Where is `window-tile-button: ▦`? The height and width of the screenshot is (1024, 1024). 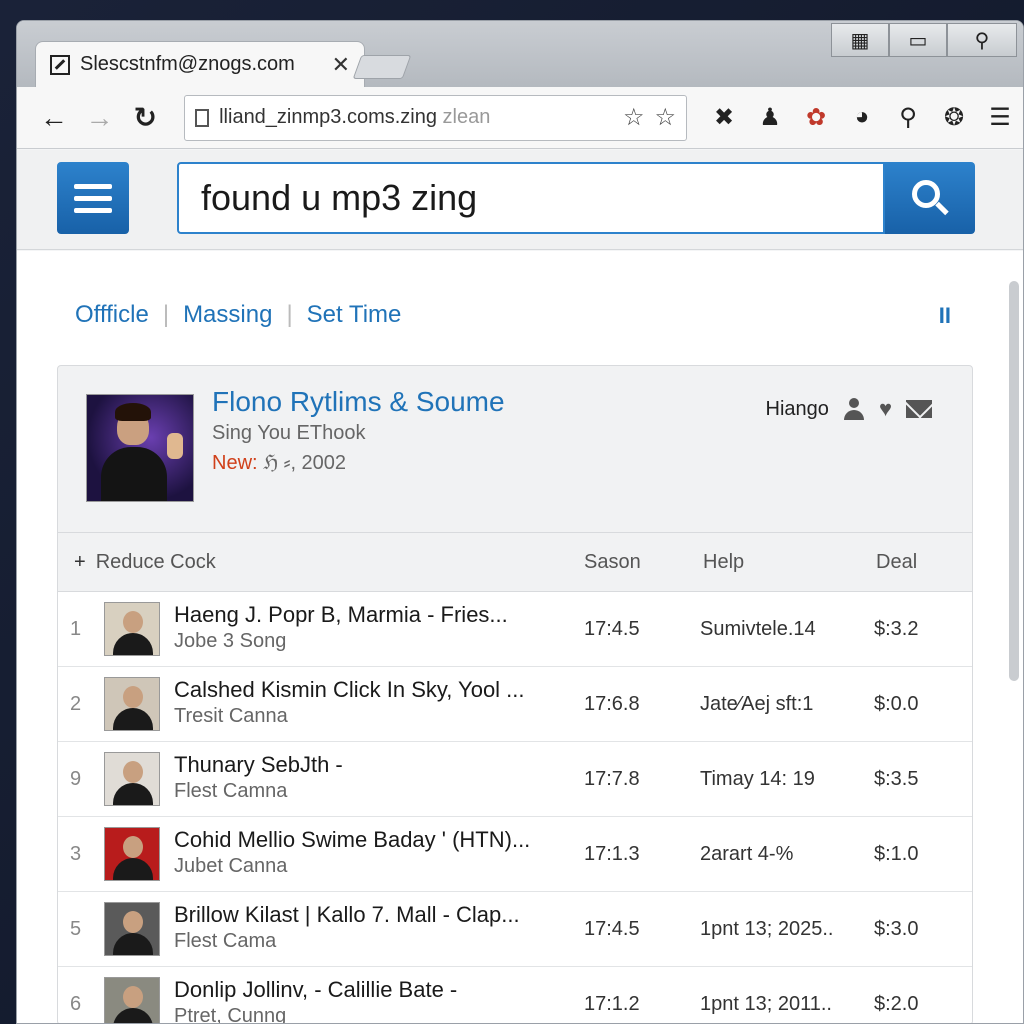
window-tile-button: ▦ is located at coordinates (860, 40).